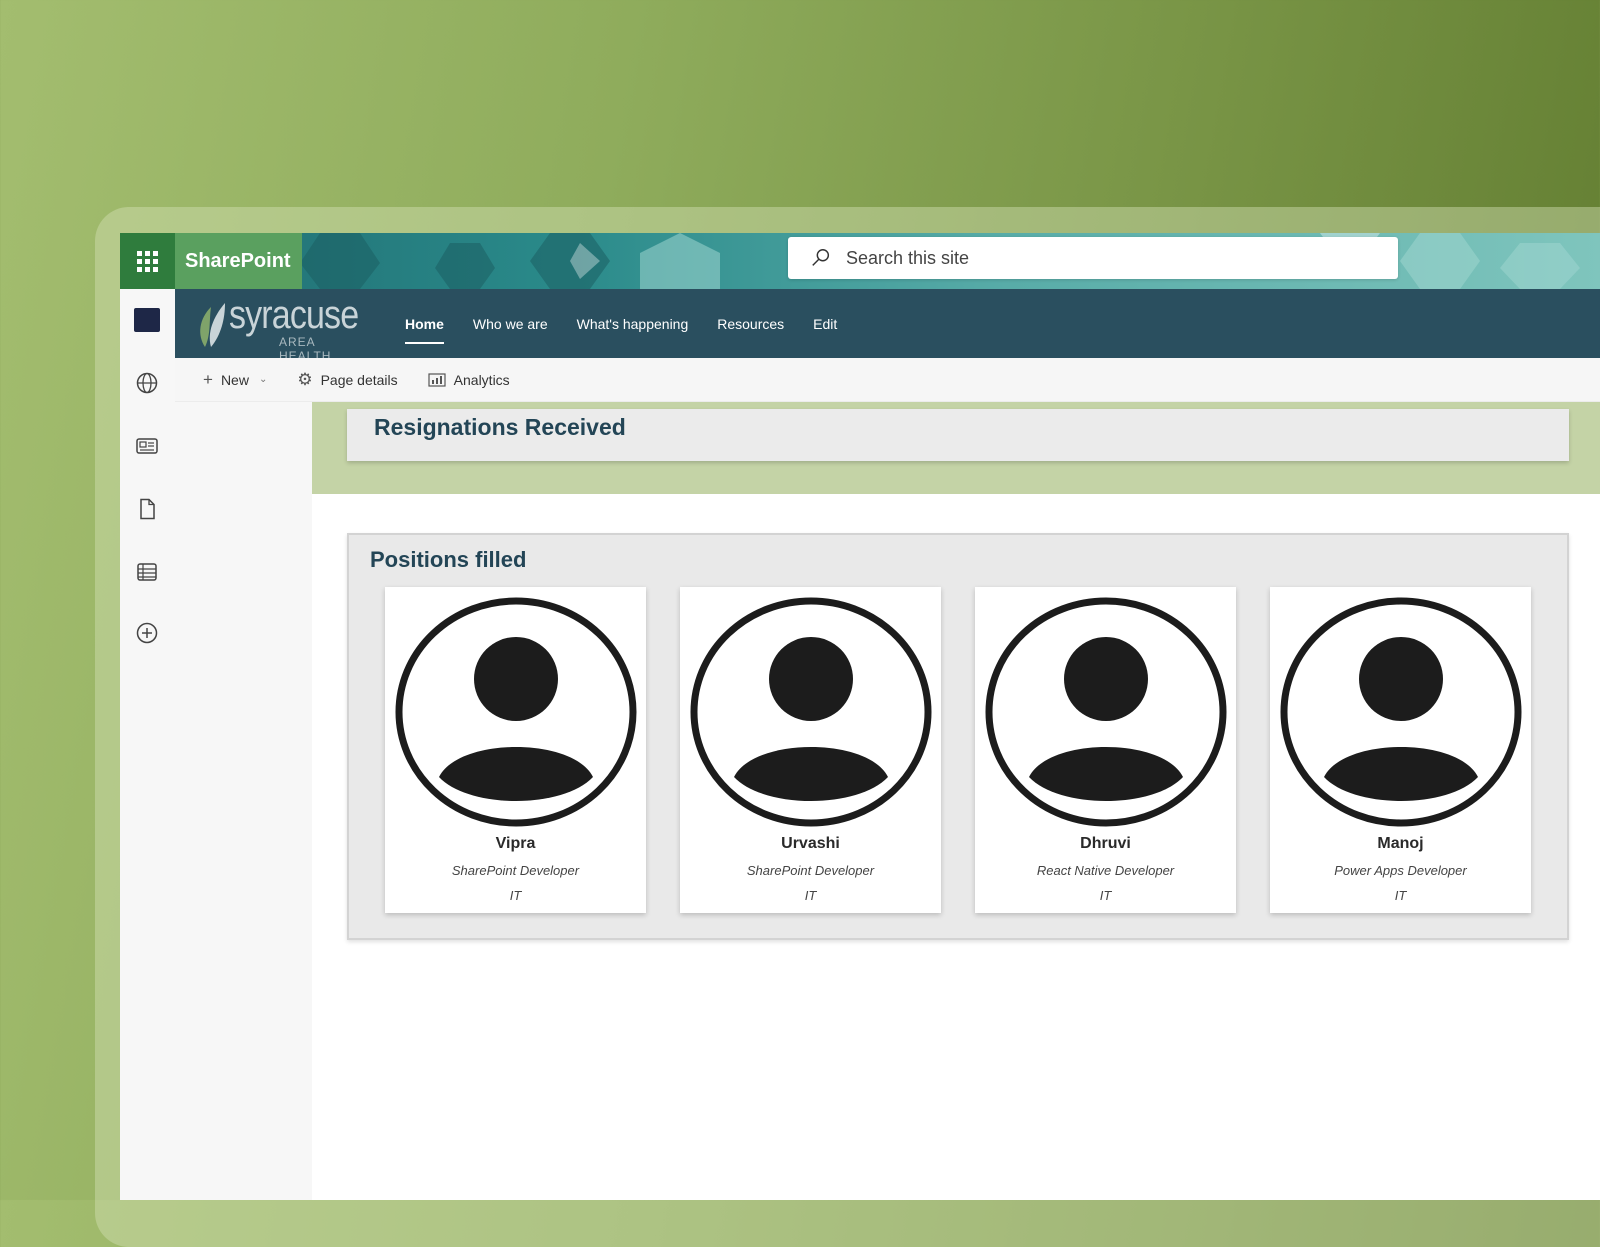 This screenshot has width=1600, height=1247. What do you see at coordinates (821, 257) in the screenshot?
I see `search-icon` at bounding box center [821, 257].